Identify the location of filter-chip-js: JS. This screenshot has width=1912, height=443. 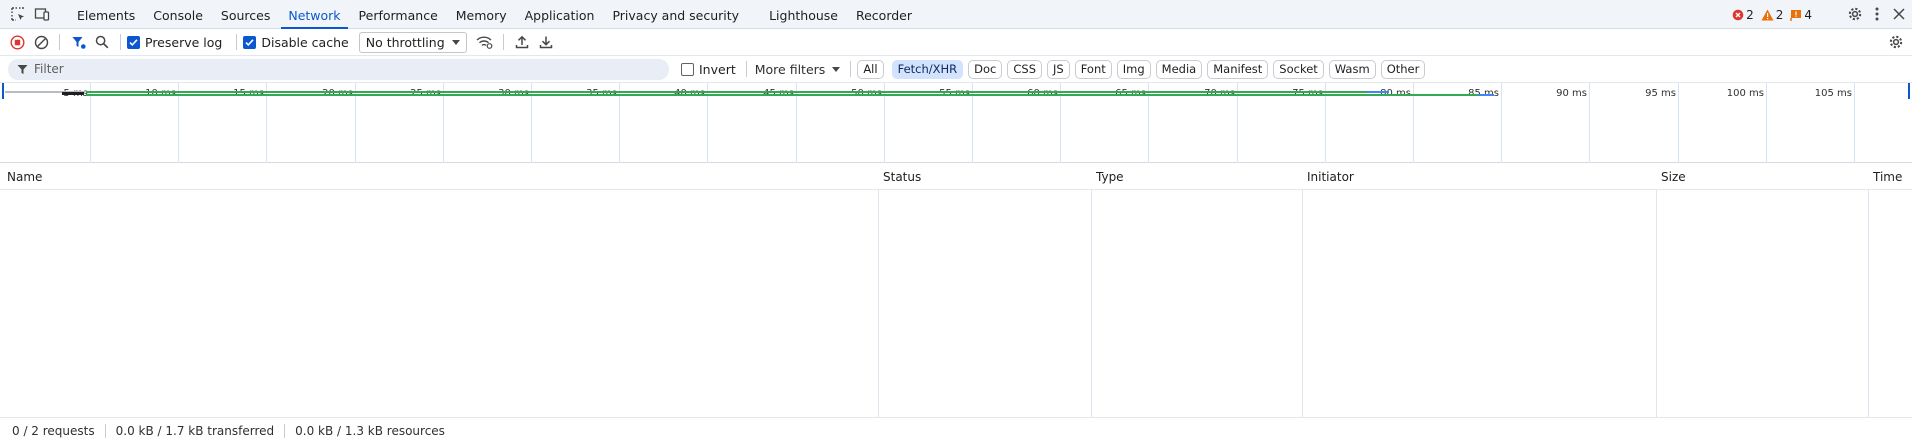
(1058, 69).